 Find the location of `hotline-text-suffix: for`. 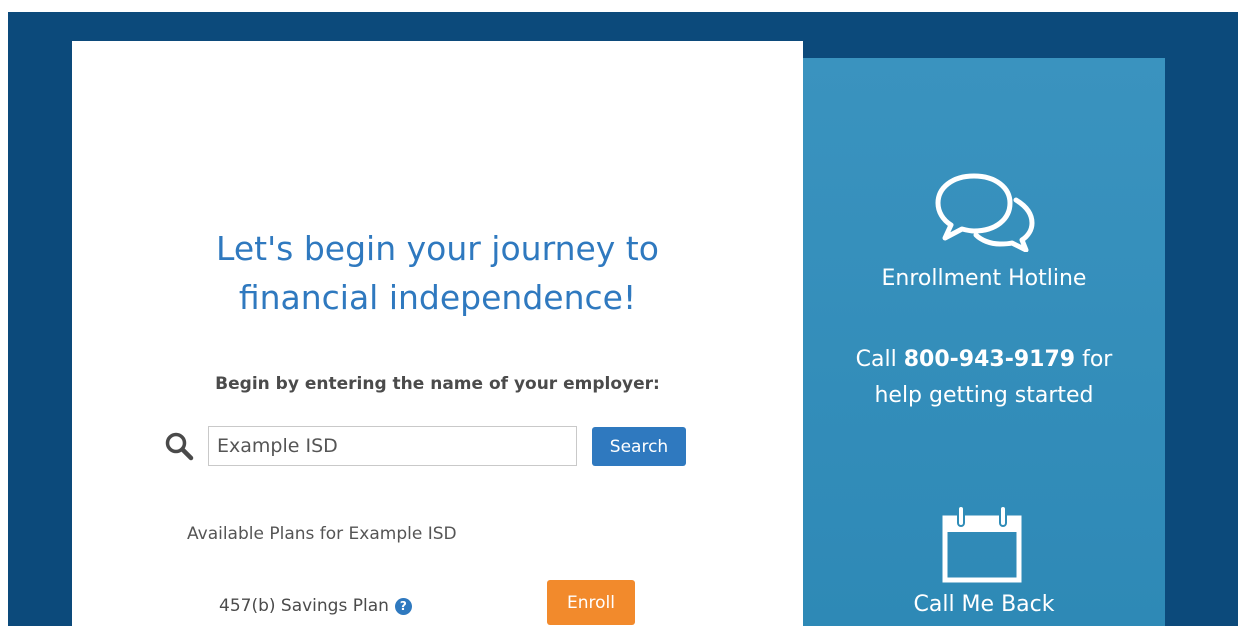

hotline-text-suffix: for is located at coordinates (1097, 359).